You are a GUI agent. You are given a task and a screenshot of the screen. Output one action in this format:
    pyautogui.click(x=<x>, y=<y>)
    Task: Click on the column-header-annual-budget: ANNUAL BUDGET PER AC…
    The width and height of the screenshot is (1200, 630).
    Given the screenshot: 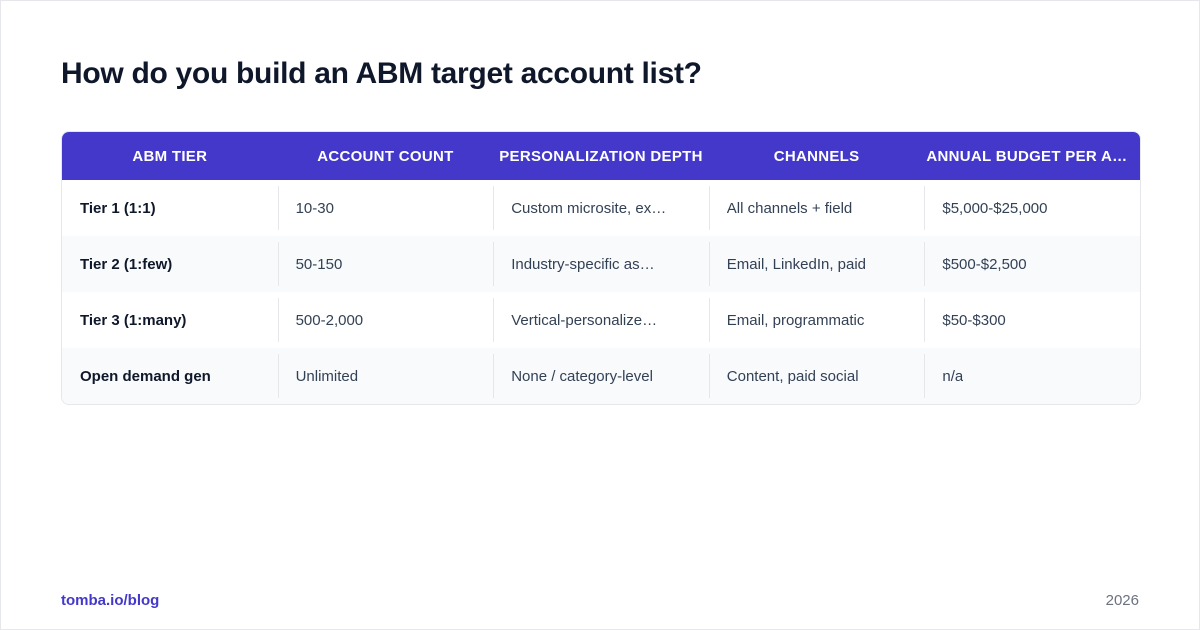 What is the action you would take?
    pyautogui.click(x=1032, y=156)
    